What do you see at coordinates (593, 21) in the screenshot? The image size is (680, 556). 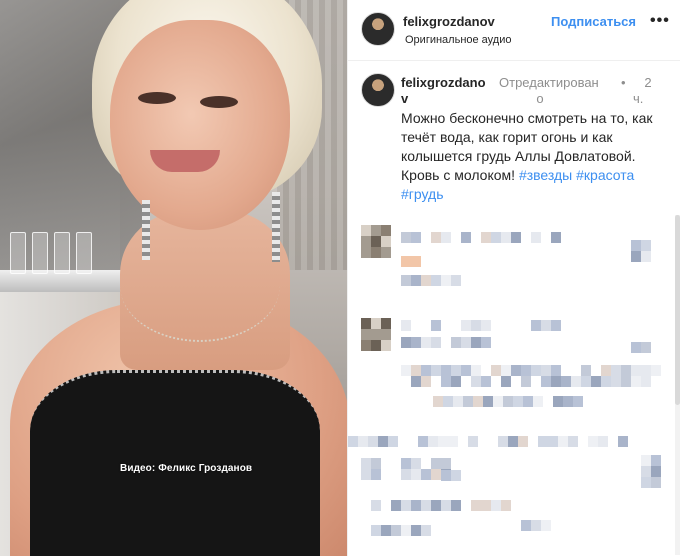 I see `follow-button: Подписаться` at bounding box center [593, 21].